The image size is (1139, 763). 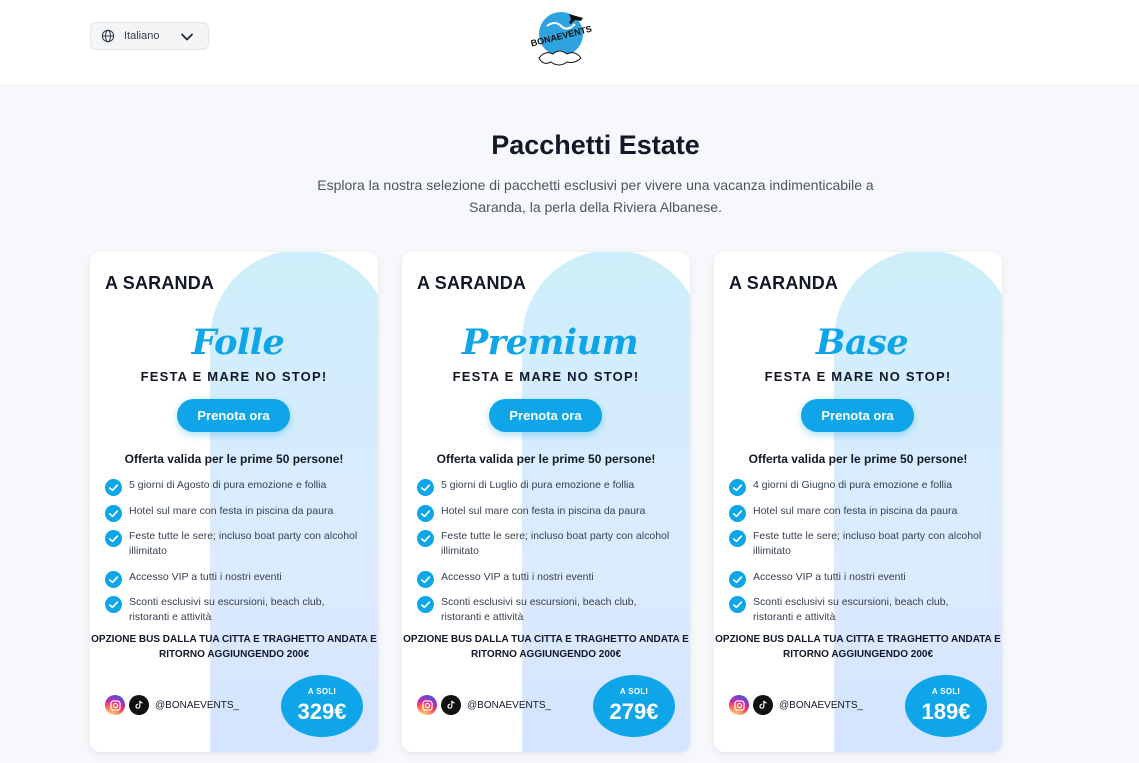 I want to click on bonaevents-logo: BONAEVENTS, so click(x=563, y=39).